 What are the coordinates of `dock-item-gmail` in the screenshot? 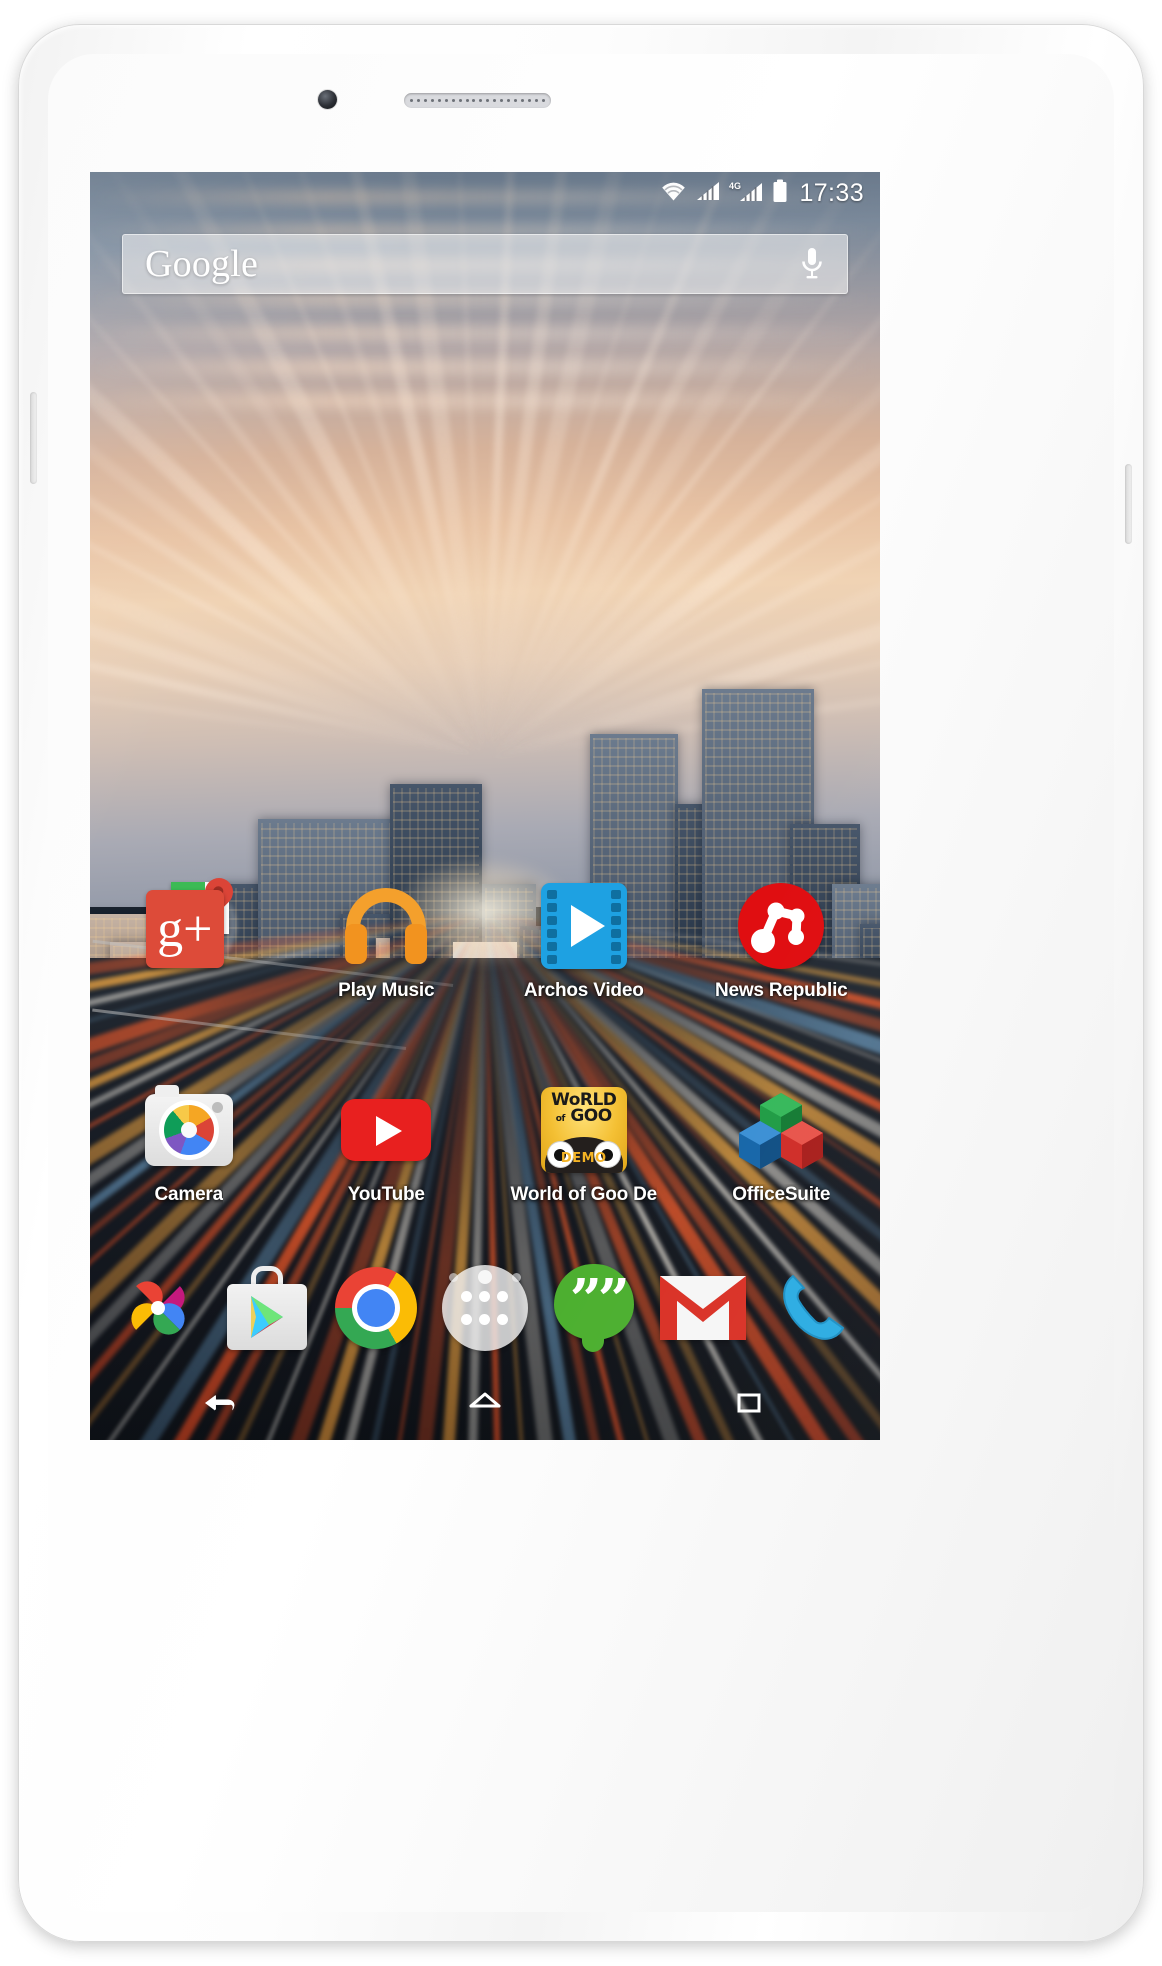 It's located at (702, 1308).